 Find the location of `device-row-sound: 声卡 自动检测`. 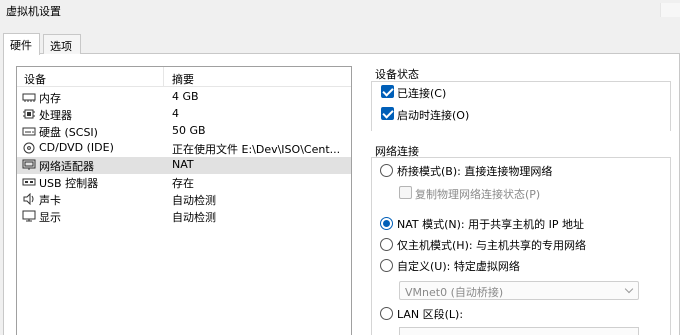

device-row-sound: 声卡 自动检测 is located at coordinates (184, 199).